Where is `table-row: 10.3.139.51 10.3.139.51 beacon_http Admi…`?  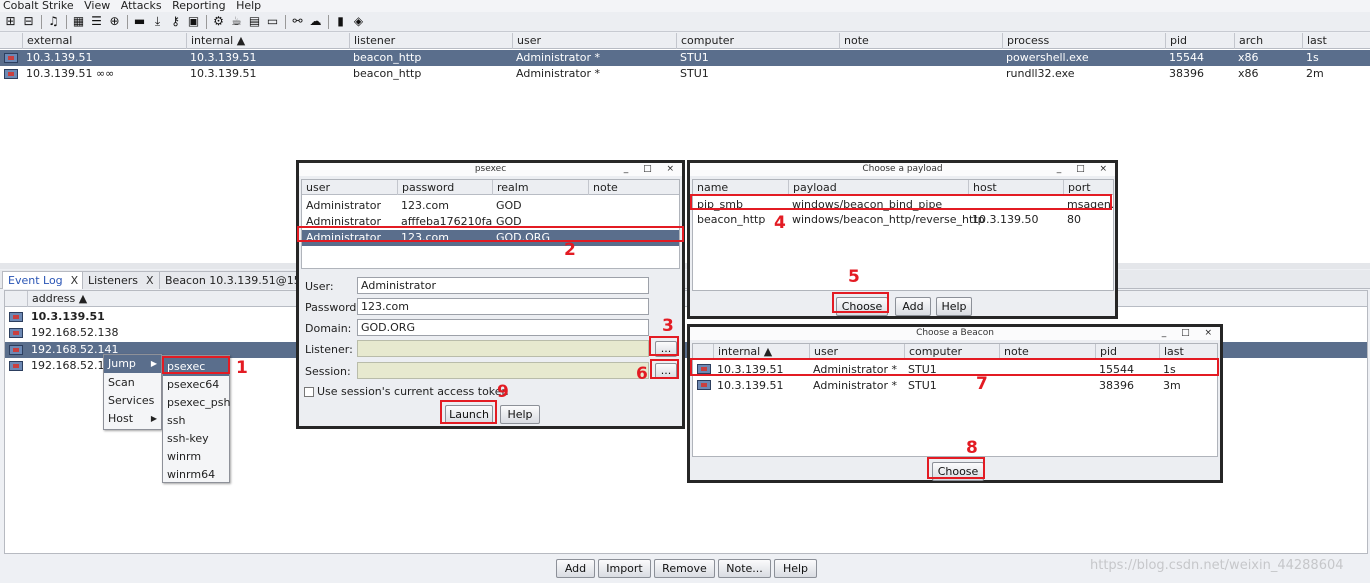 table-row: 10.3.139.51 10.3.139.51 beacon_http Admi… is located at coordinates (685, 58).